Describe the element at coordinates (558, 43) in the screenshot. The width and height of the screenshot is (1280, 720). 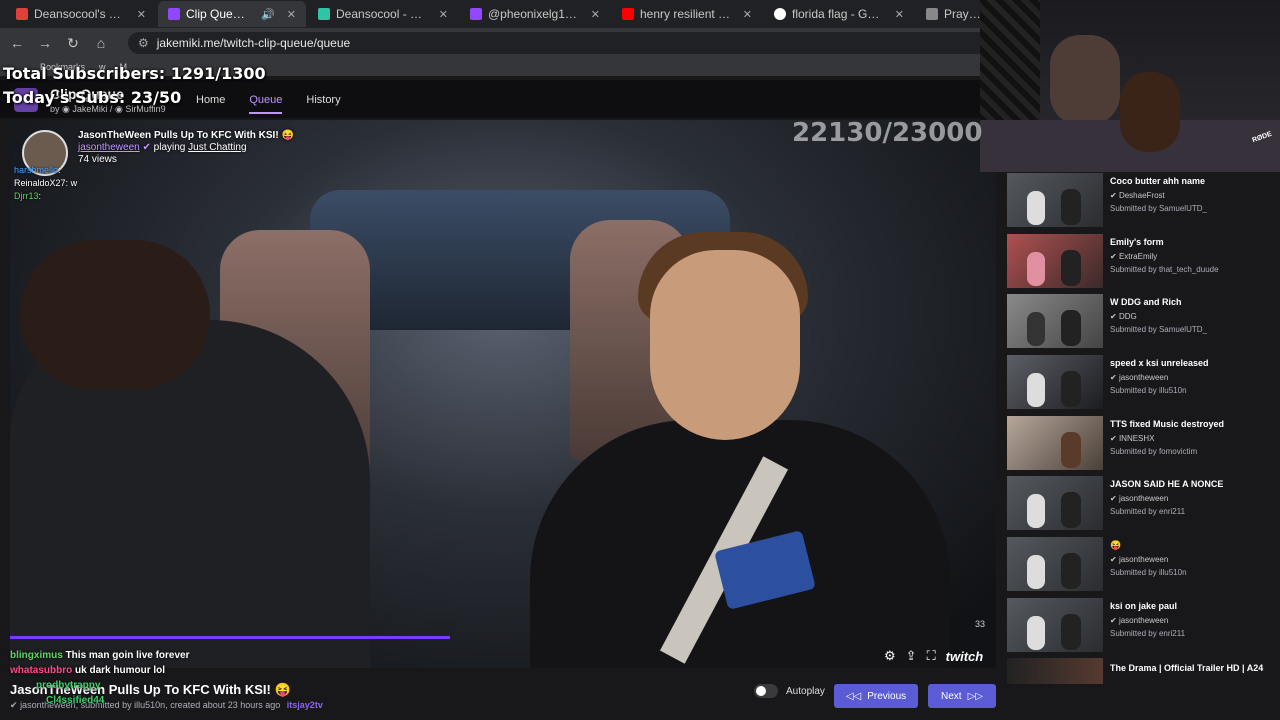
I see `address-bar: ⚙ jakemiki.me/twitch-clip-queue/queue` at that location.